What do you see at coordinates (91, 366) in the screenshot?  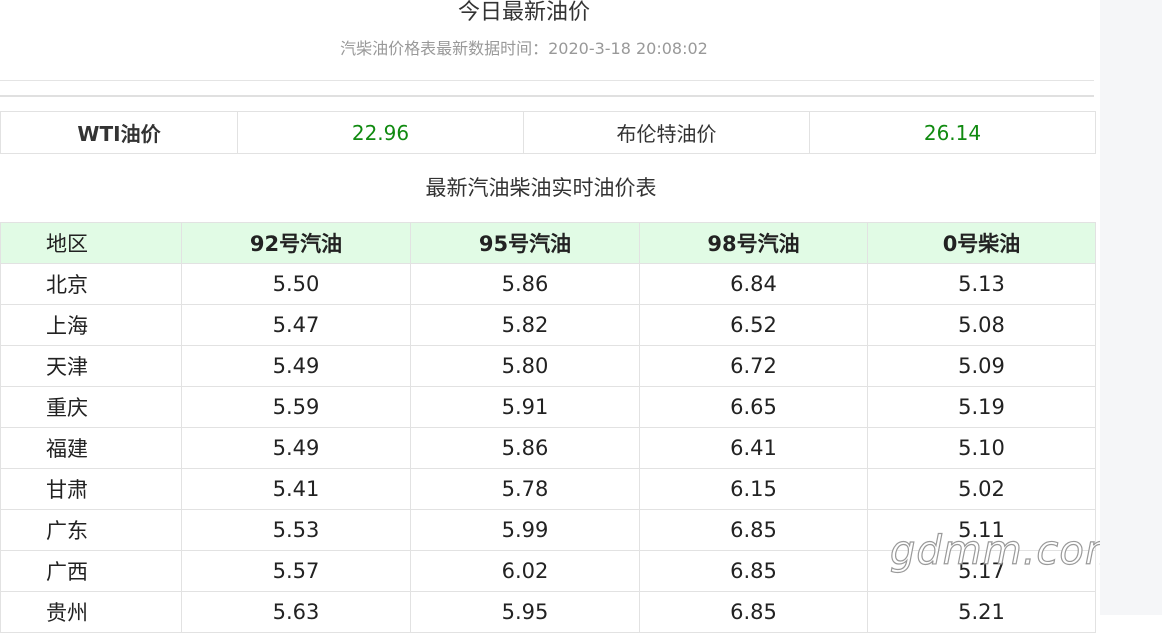 I see `region-cell: 天津` at bounding box center [91, 366].